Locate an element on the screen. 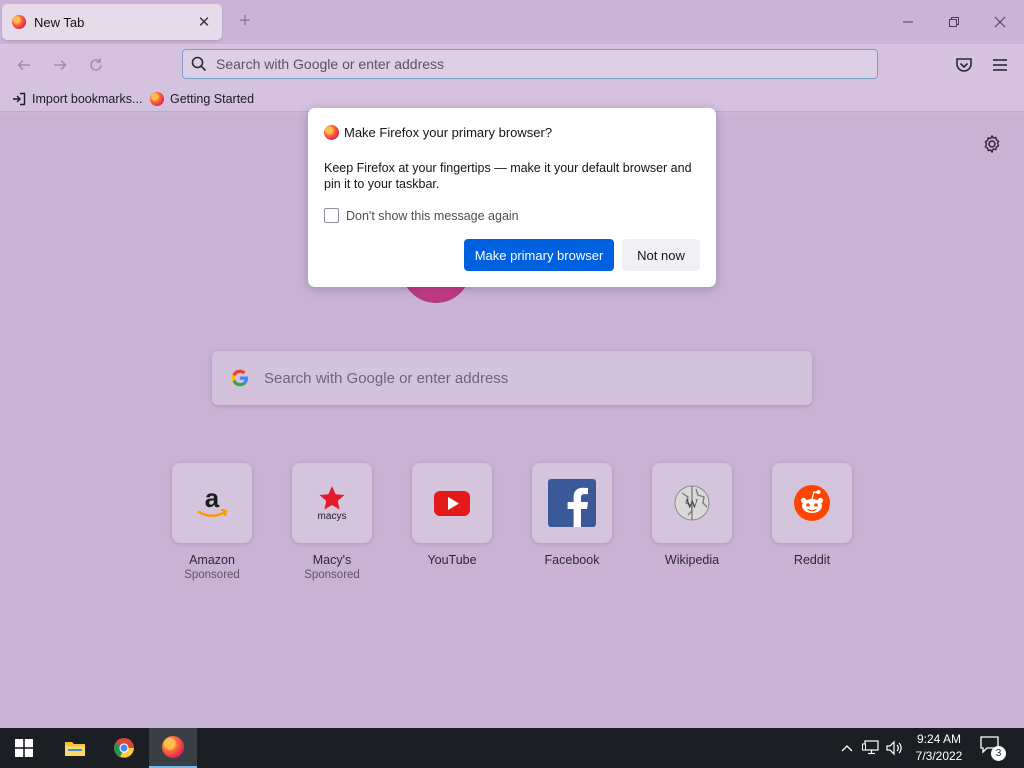 The image size is (1024, 768). not-now-button: Not now is located at coordinates (661, 255).